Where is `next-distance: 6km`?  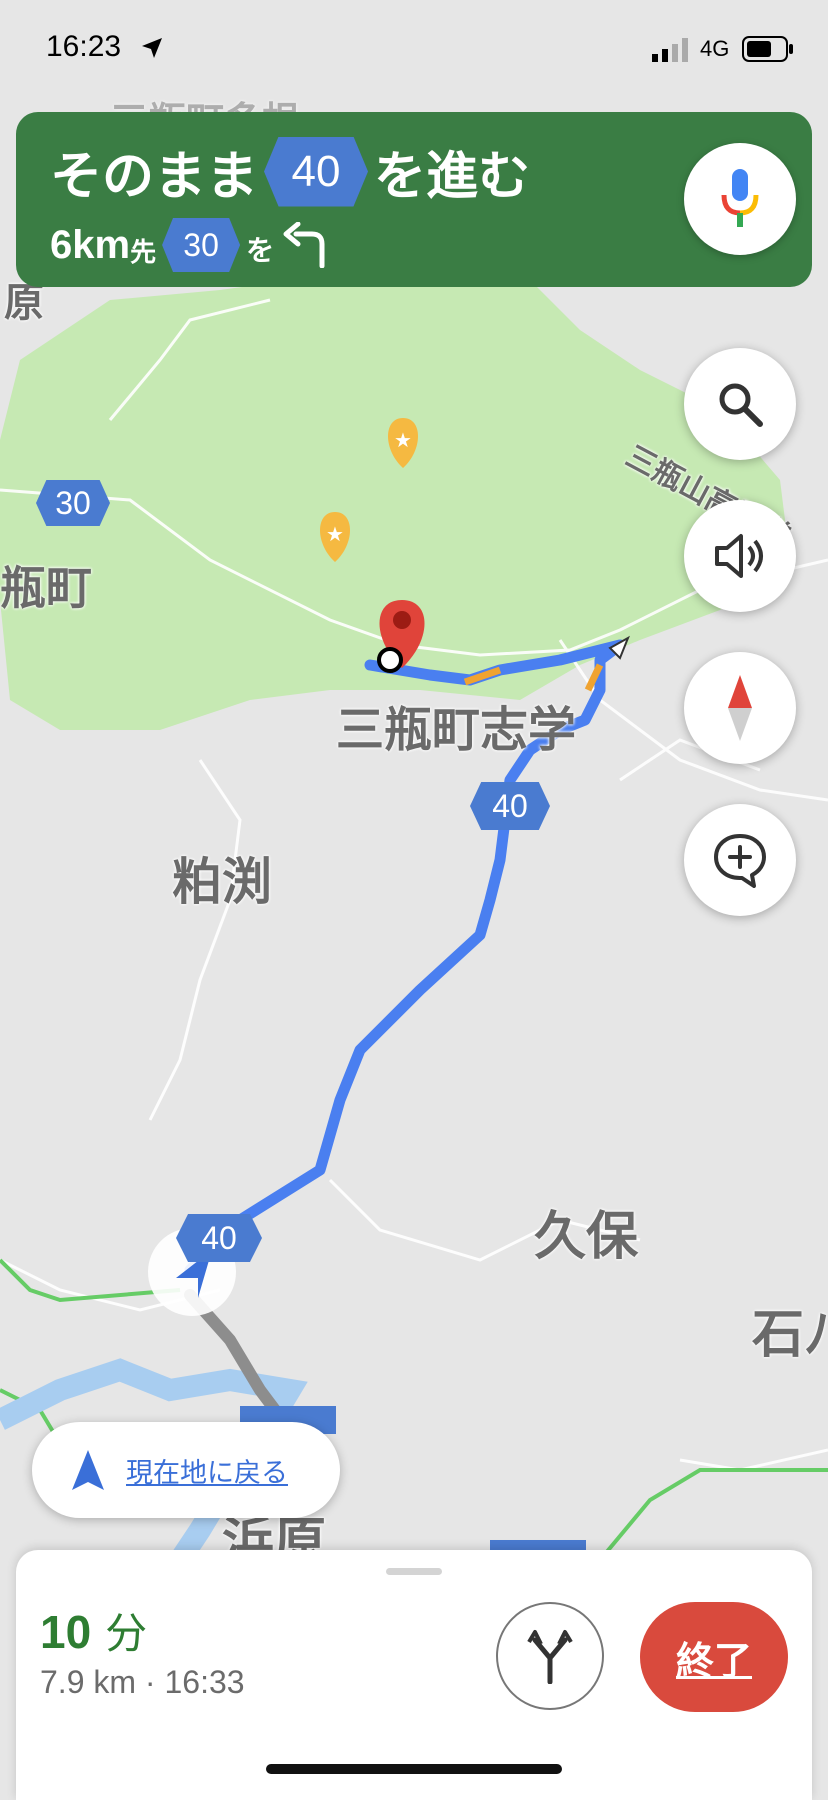 next-distance: 6km is located at coordinates (90, 244).